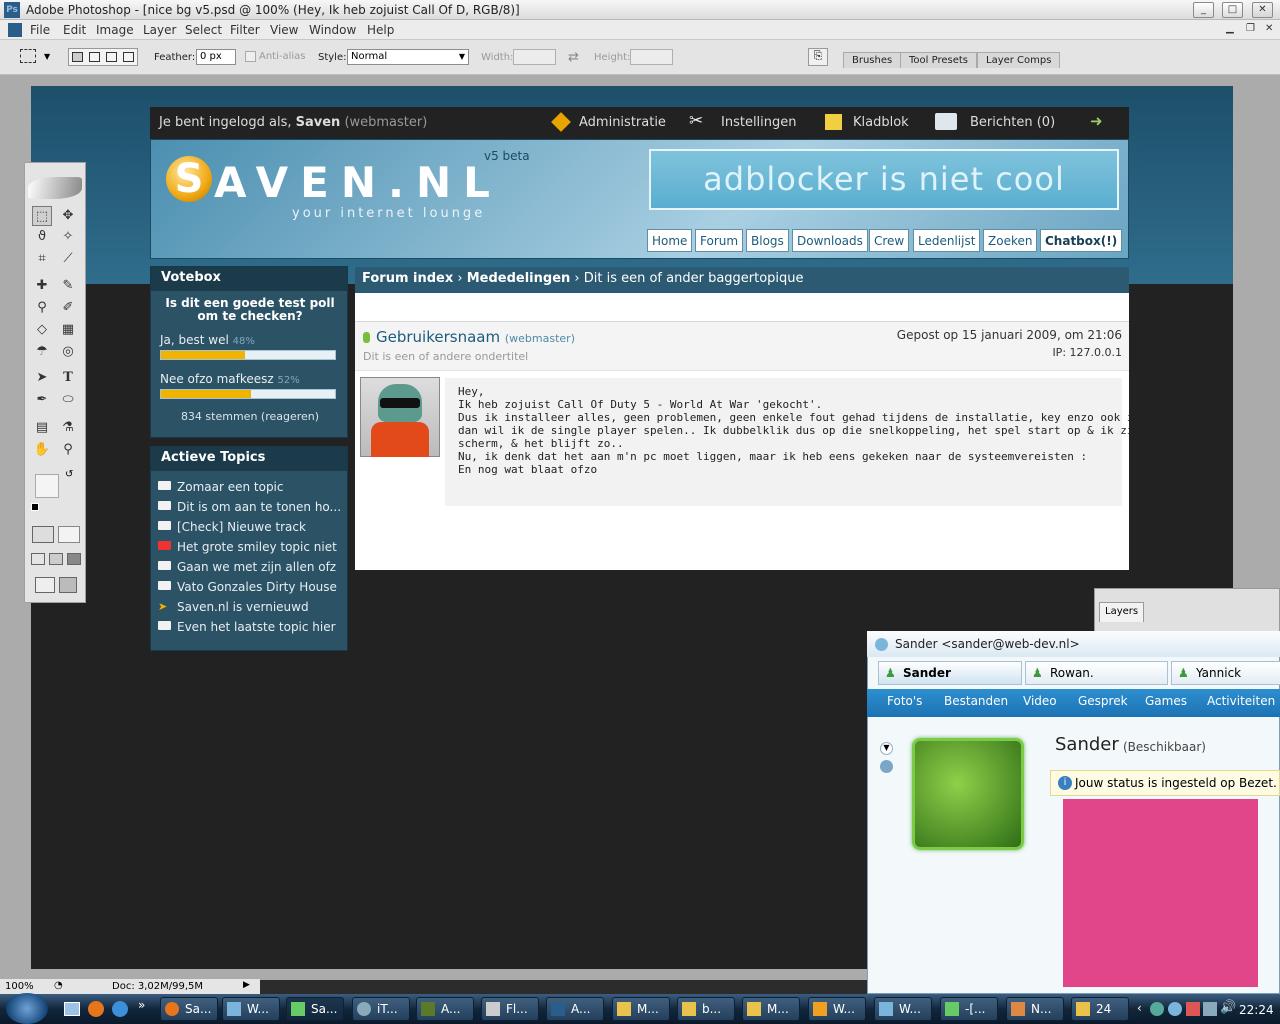  What do you see at coordinates (47, 486) in the screenshot?
I see `foreground-color-swatch` at bounding box center [47, 486].